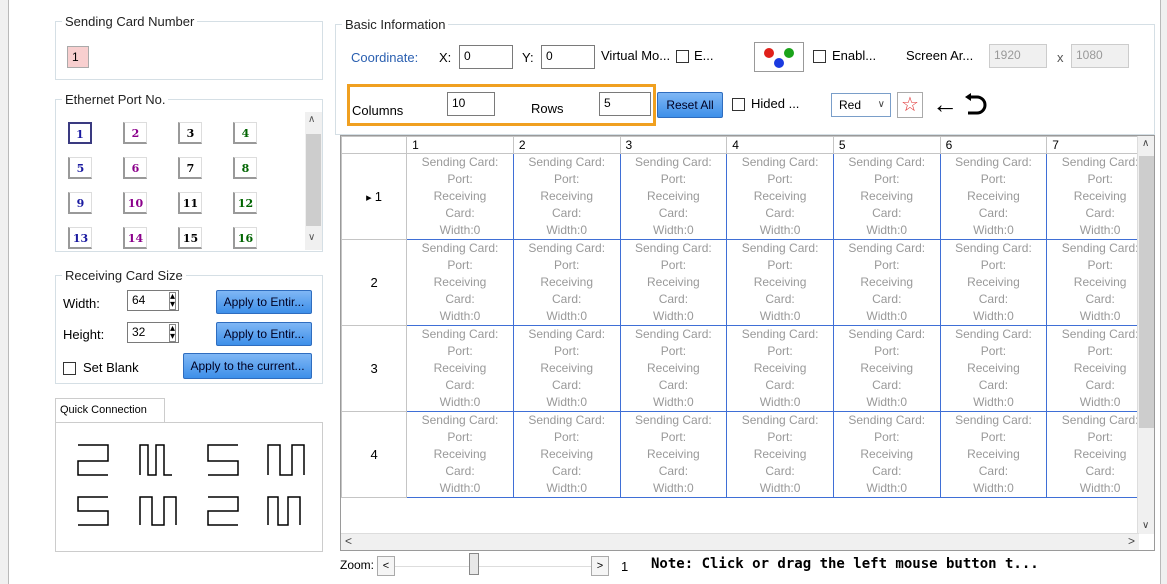 The image size is (1167, 584). I want to click on screen-width-input: 1920, so click(1018, 56).